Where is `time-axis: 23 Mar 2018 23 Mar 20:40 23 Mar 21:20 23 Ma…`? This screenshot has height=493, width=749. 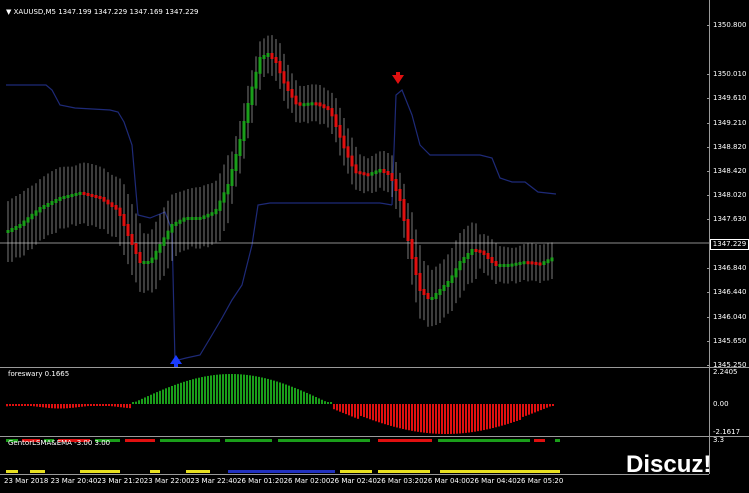 time-axis: 23 Mar 2018 23 Mar 20:40 23 Mar 21:20 23 Ma… is located at coordinates (354, 483).